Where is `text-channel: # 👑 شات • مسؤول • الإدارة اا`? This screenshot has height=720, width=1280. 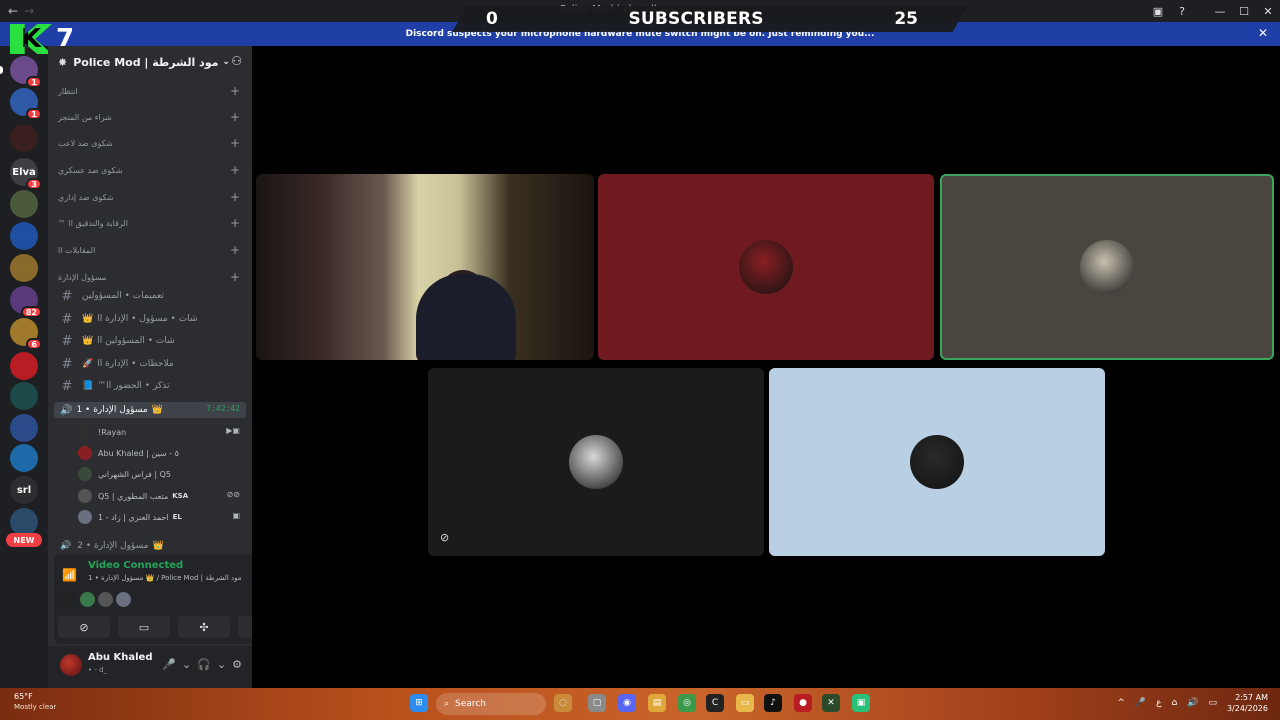
text-channel: # 👑 شات • مسؤول • الإدارة اا is located at coordinates (151, 319).